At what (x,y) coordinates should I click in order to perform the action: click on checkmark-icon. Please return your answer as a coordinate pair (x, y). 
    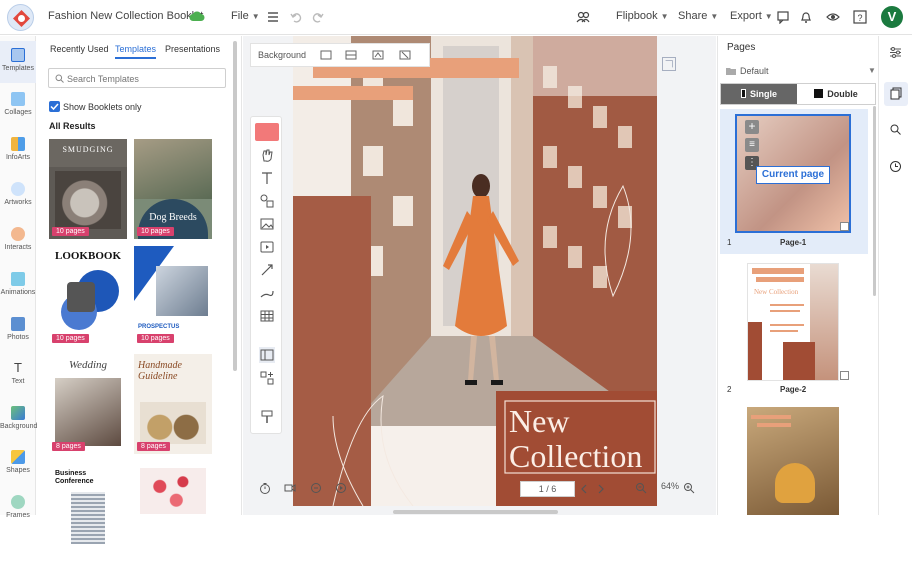
    Looking at the image, I should click on (54, 107).